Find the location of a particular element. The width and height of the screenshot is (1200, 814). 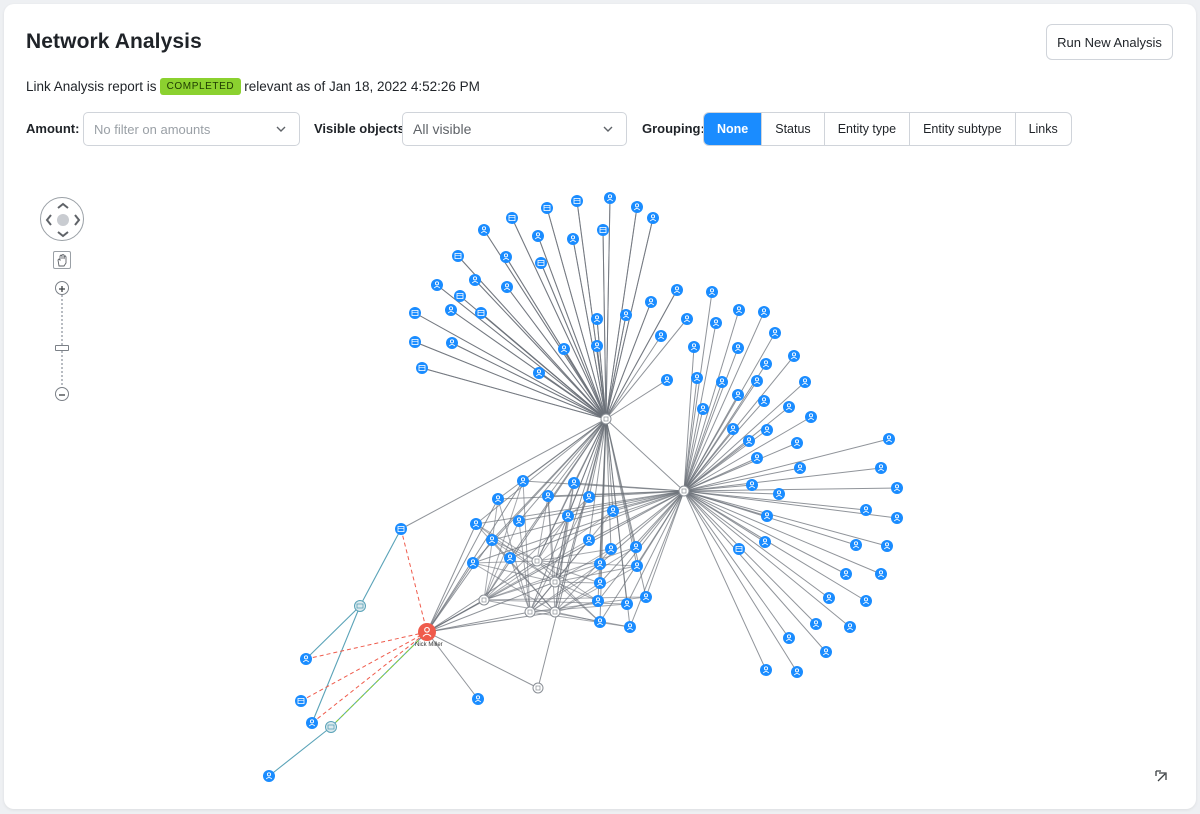

amount-select: No filter on amounts is located at coordinates (191, 129).